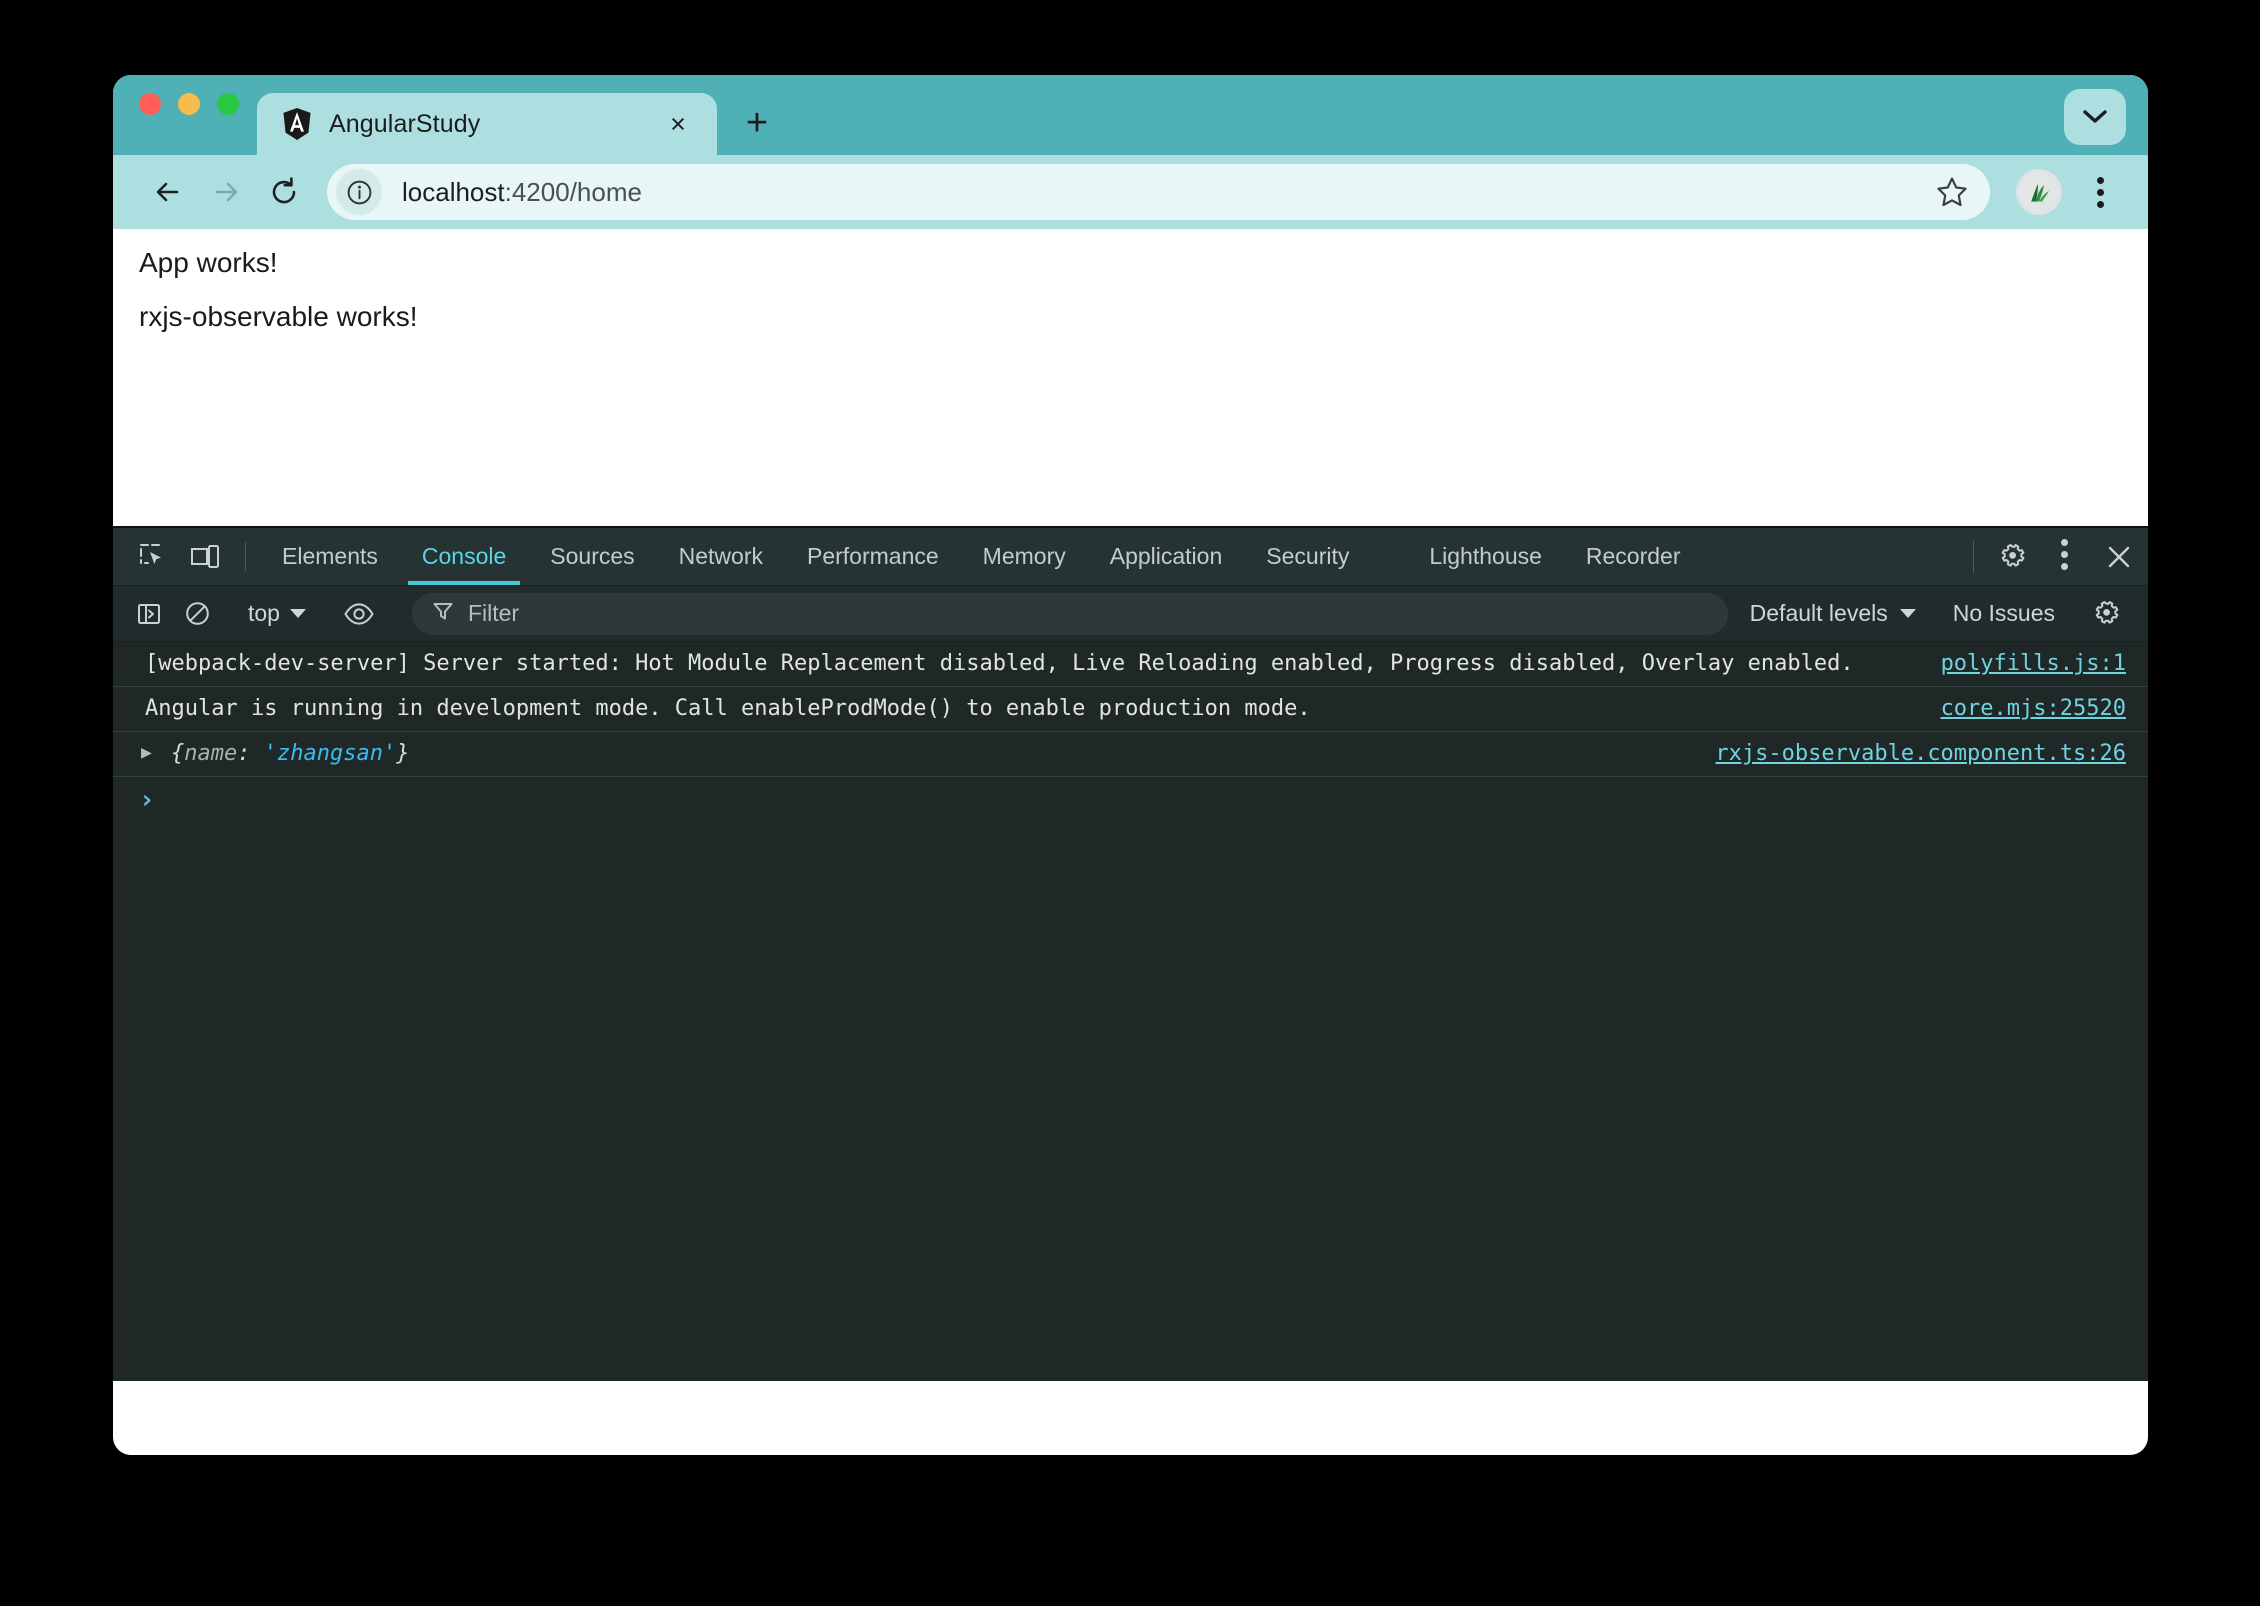 Image resolution: width=2260 pixels, height=1606 pixels. Describe the element at coordinates (873, 556) in the screenshot. I see `devtools-tab-performance: Performance` at that location.